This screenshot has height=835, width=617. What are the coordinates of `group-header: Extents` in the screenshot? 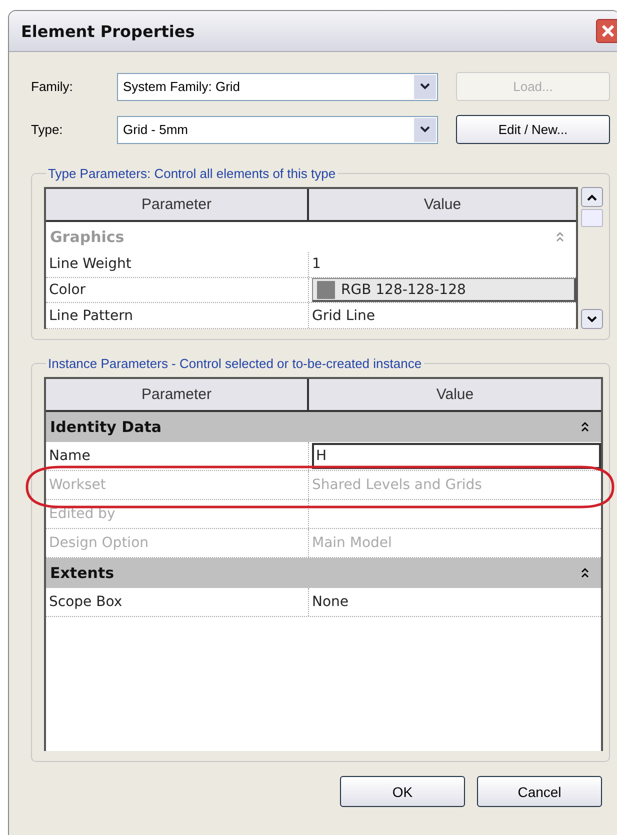 It's located at (323, 573).